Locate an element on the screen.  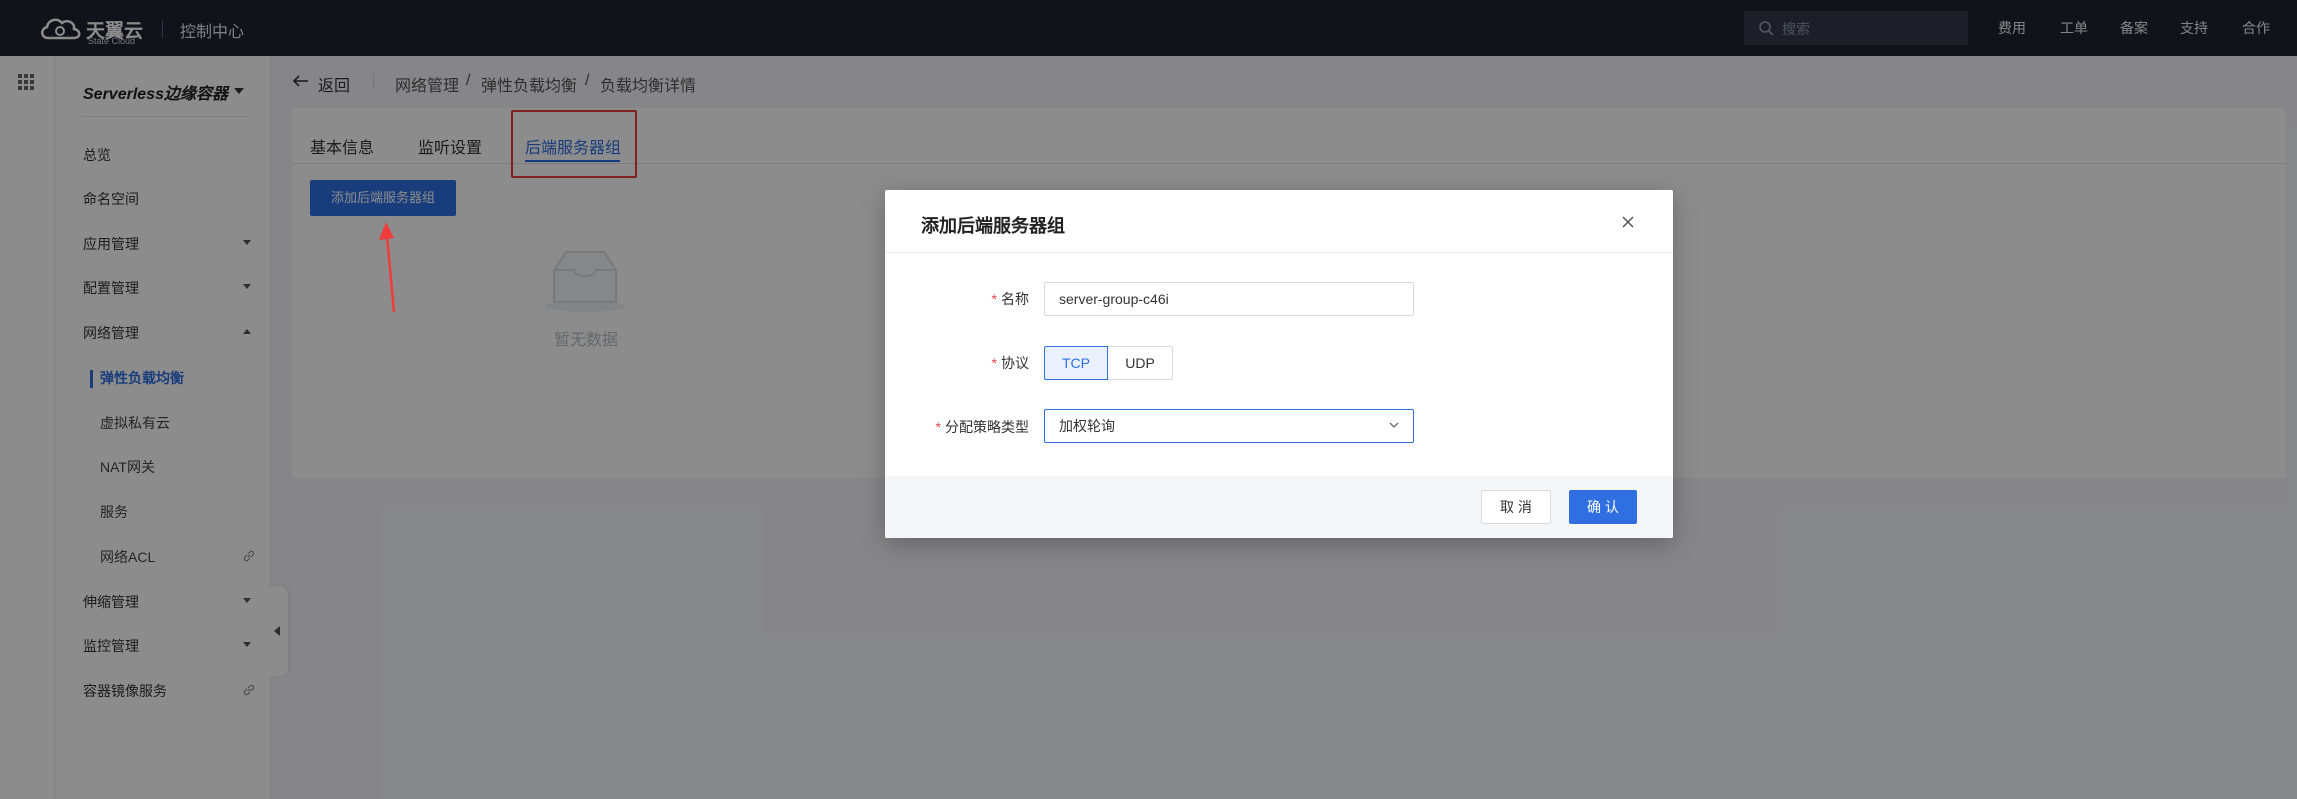
confirm-button: 确 认 is located at coordinates (1603, 507).